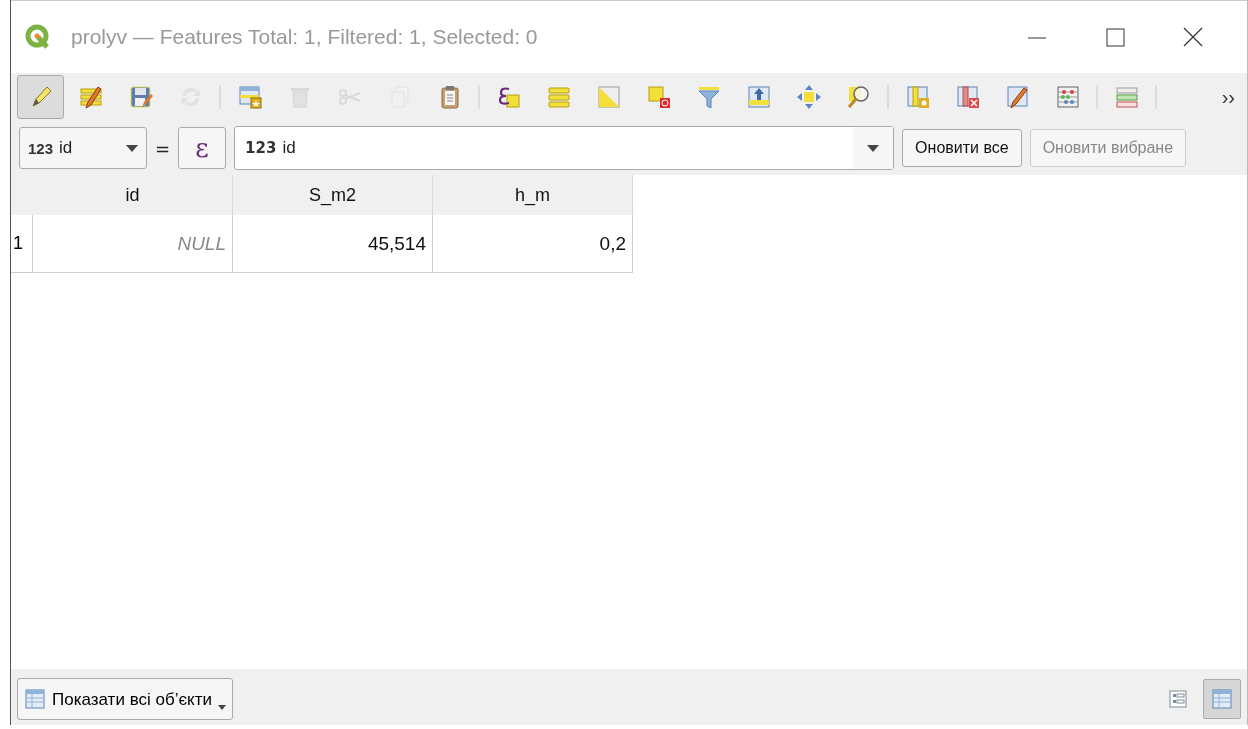 The image size is (1248, 729). Describe the element at coordinates (533, 195) in the screenshot. I see `column-header: h_m` at that location.